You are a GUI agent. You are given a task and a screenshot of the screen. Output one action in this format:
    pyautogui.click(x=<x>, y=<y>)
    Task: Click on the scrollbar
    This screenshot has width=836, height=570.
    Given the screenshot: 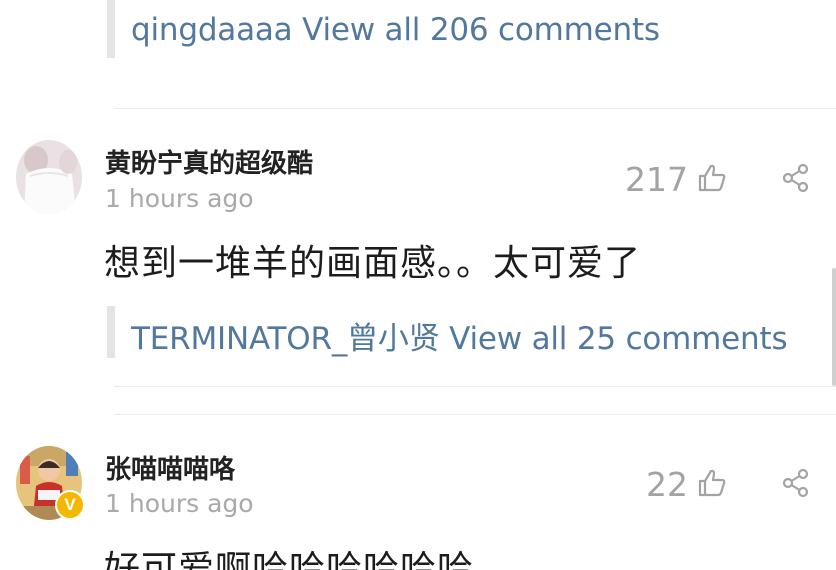 What is the action you would take?
    pyautogui.click(x=834, y=327)
    